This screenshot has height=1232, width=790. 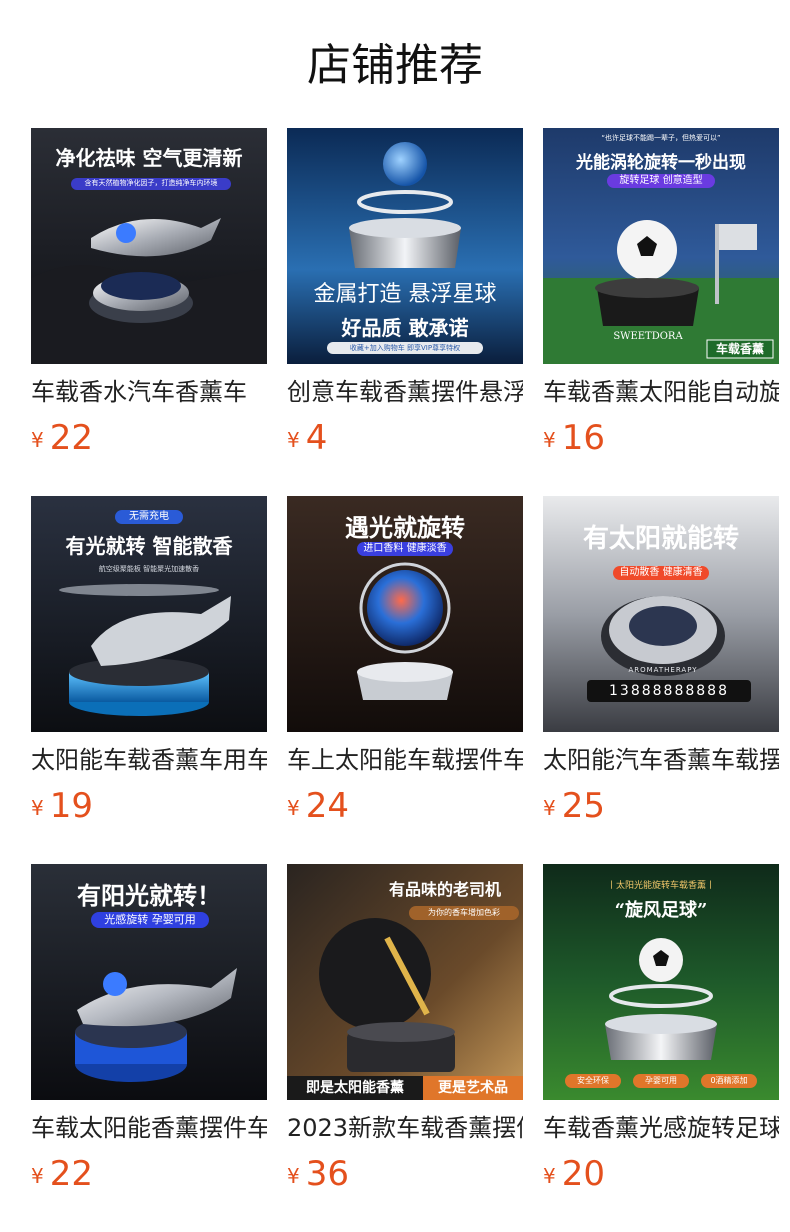 I want to click on product-image: 遇光就旋转 进口香料 健康淡香, so click(x=405, y=614).